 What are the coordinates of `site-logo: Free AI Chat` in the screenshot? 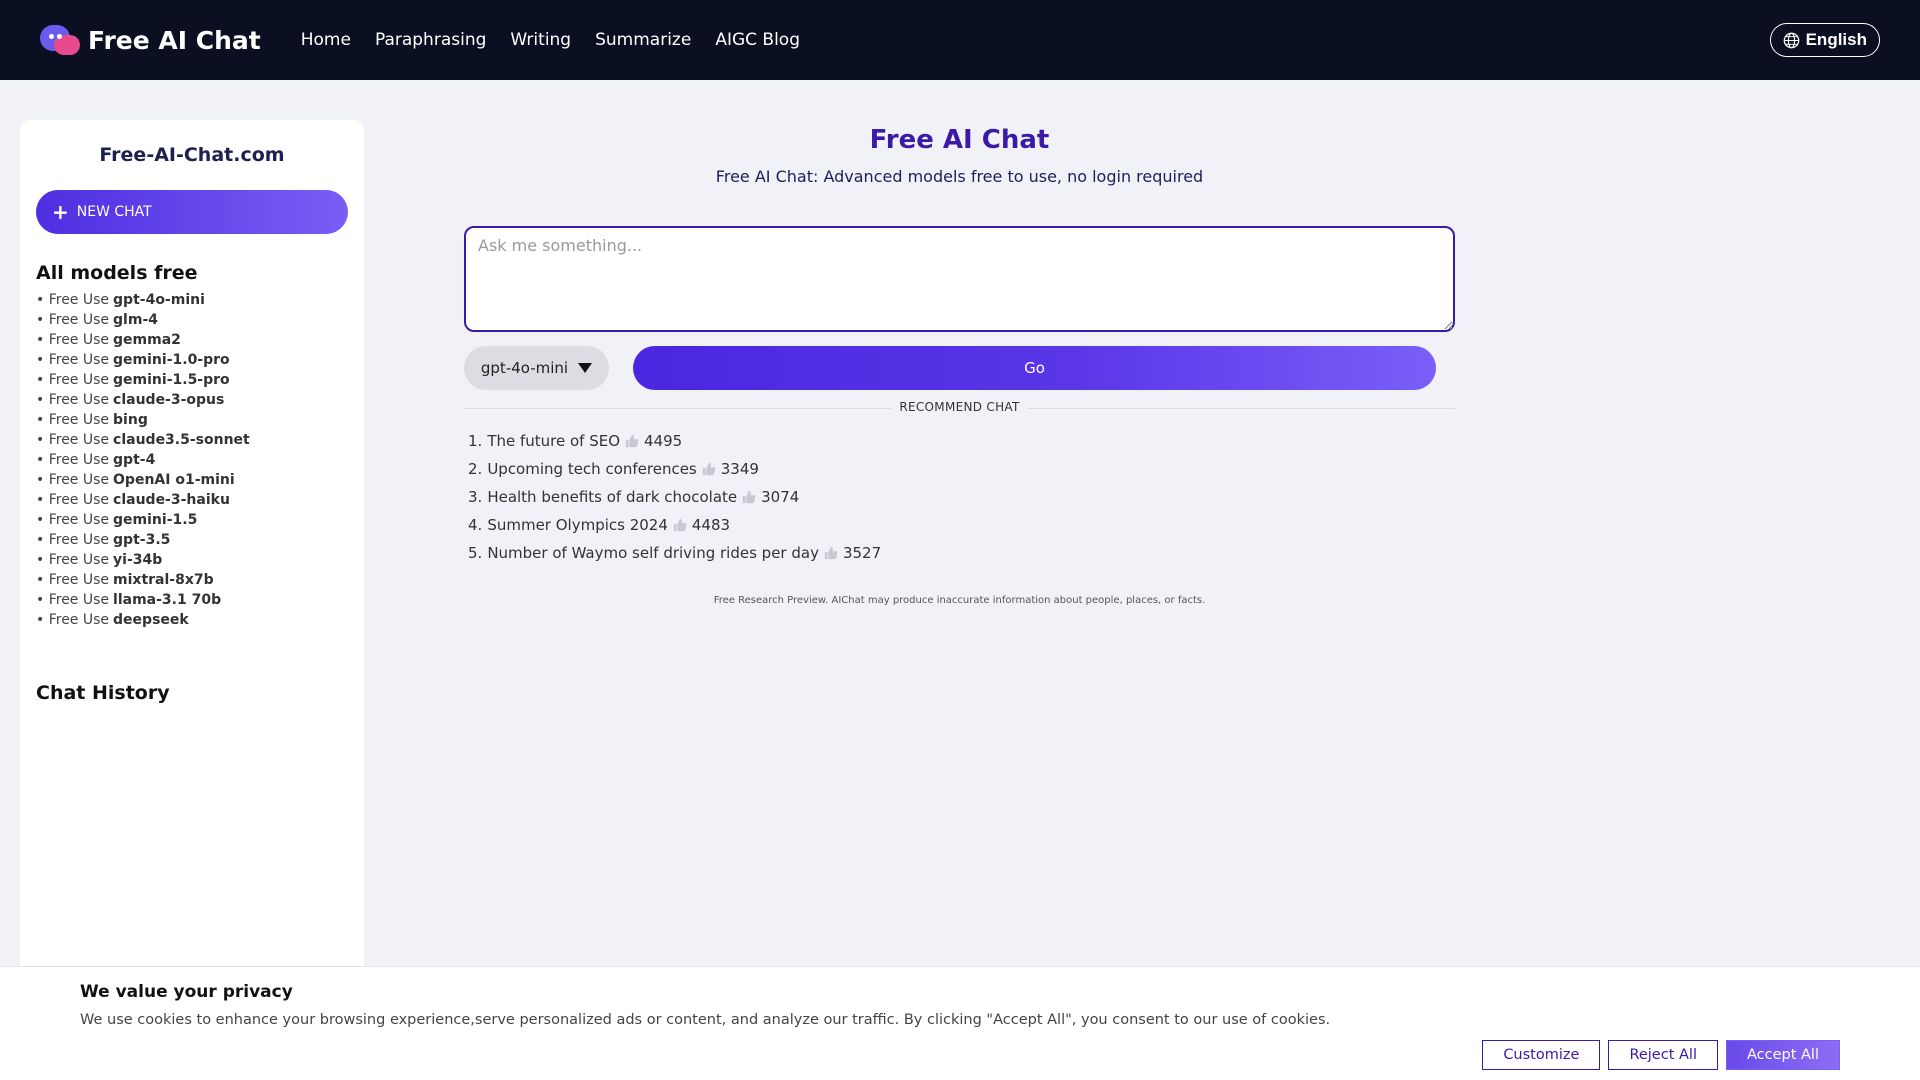 It's located at (150, 40).